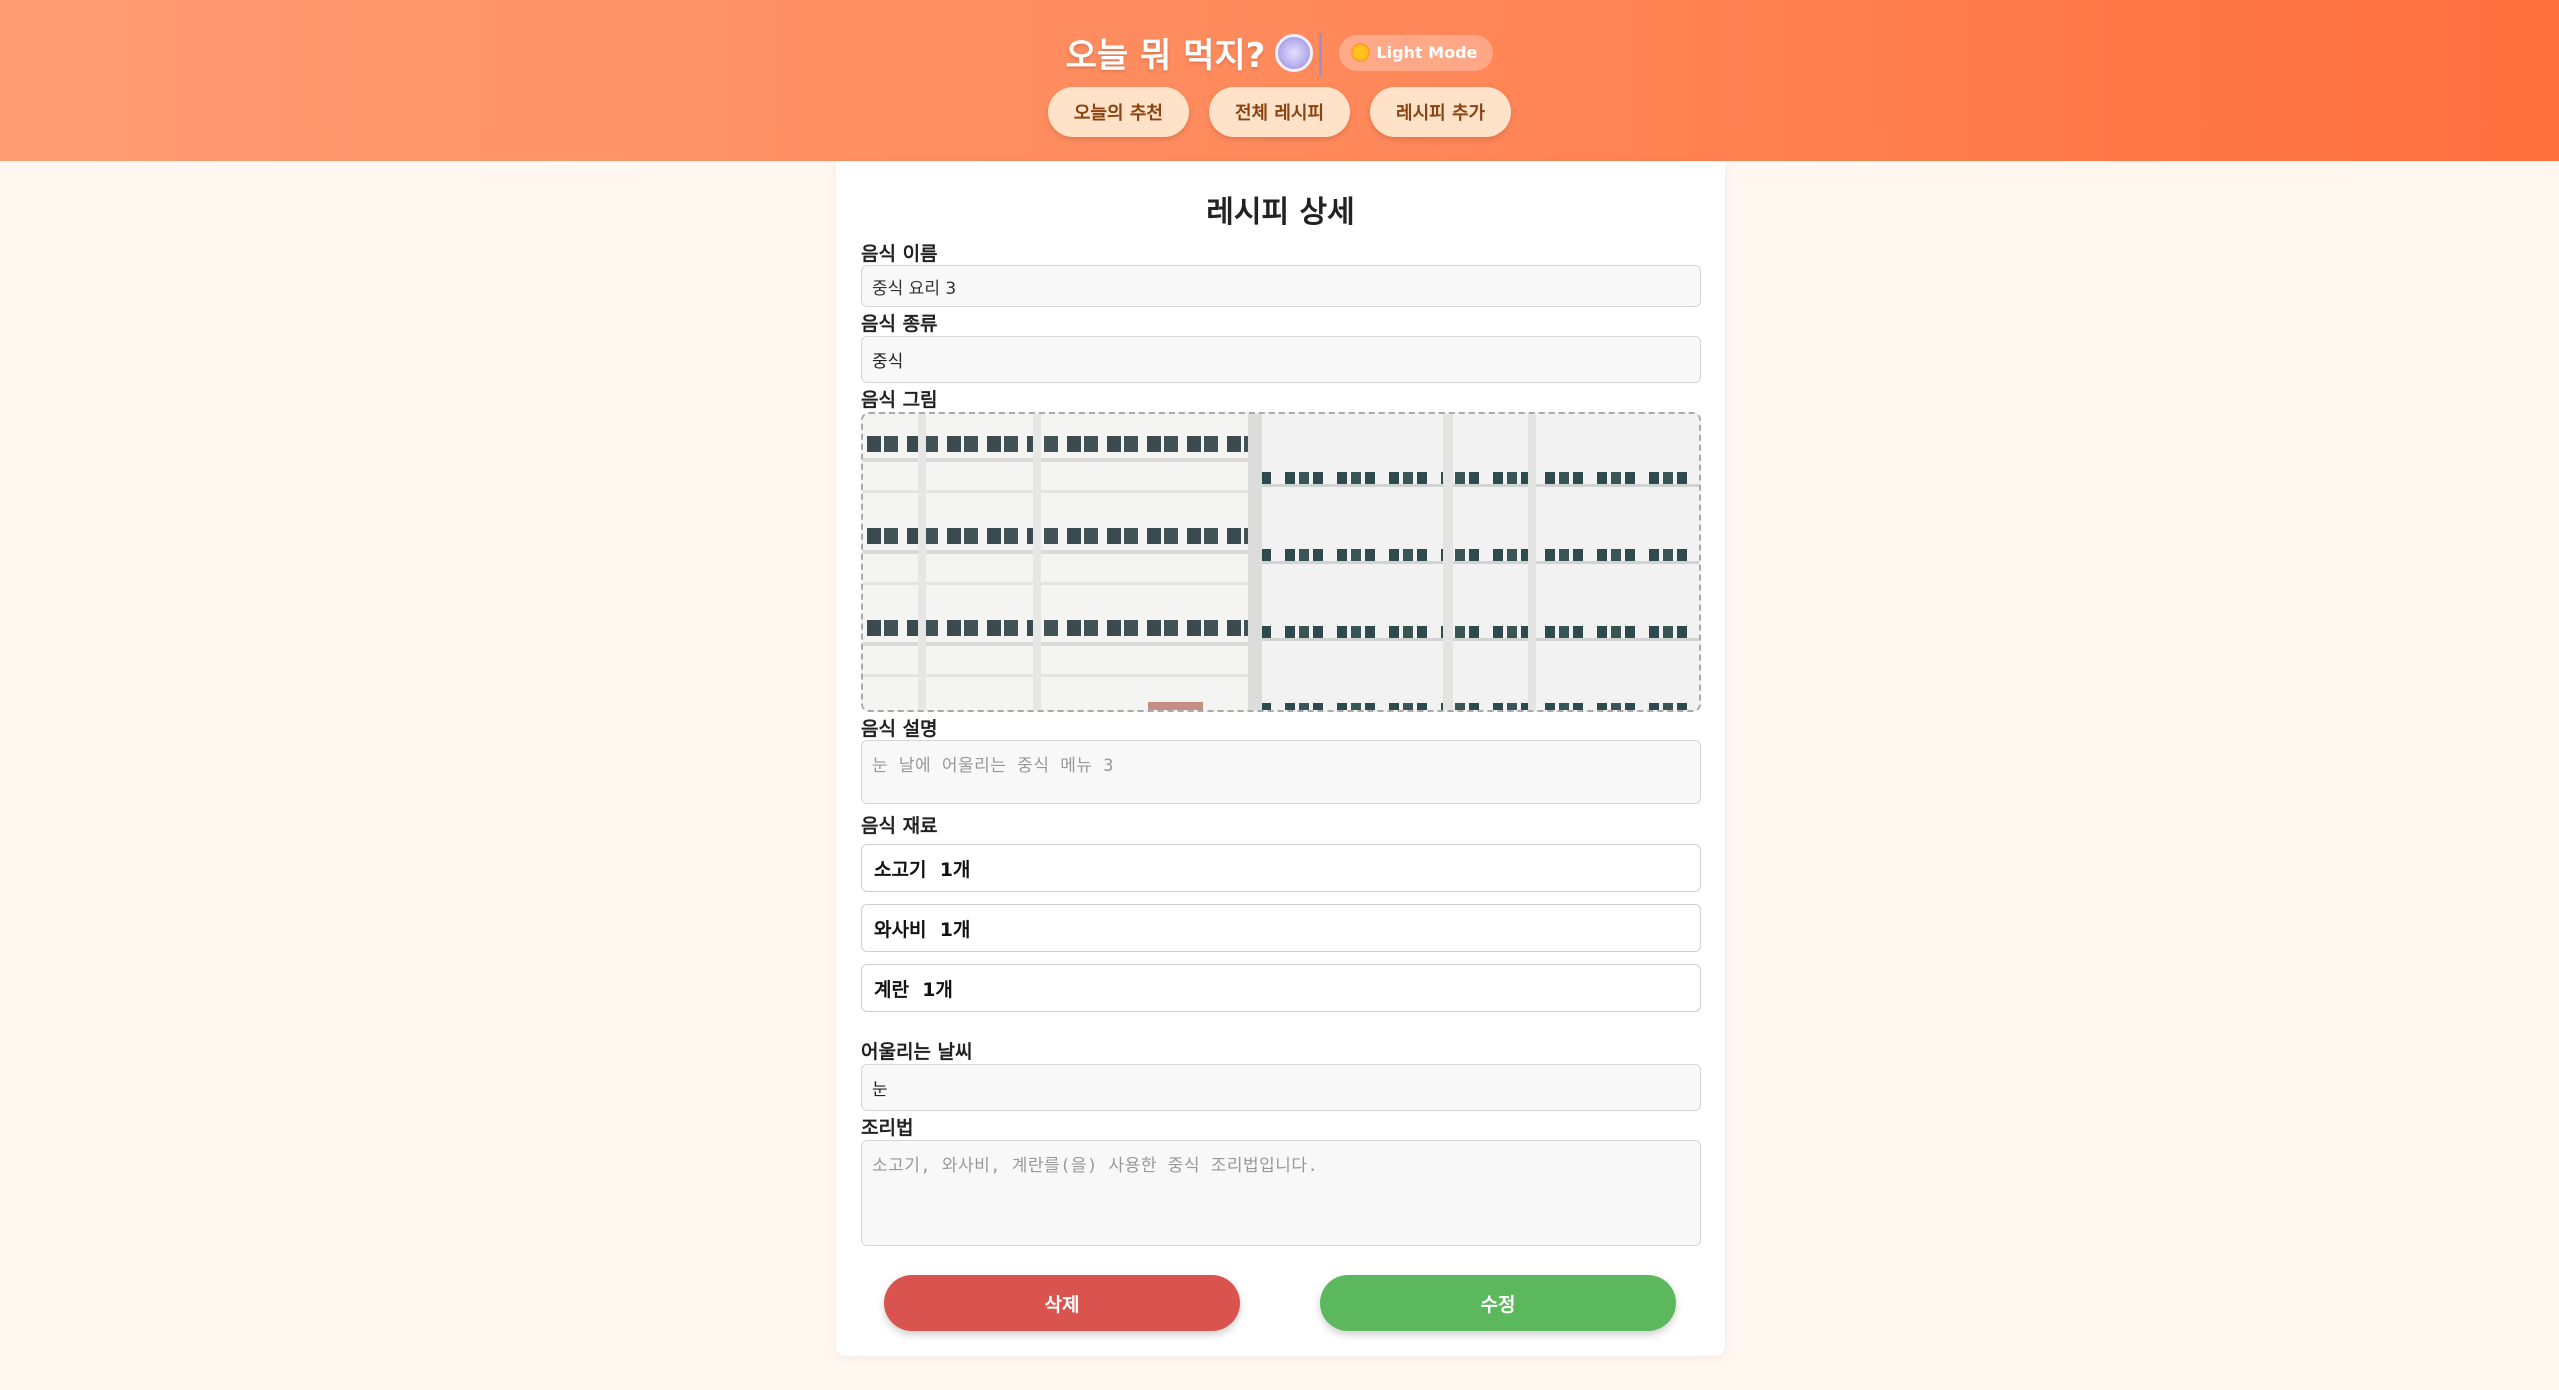 The image size is (2559, 1390). Describe the element at coordinates (1281, 772) in the screenshot. I see `description-textarea: 눈 날에 어울리는 중식 메뉴 3` at that location.